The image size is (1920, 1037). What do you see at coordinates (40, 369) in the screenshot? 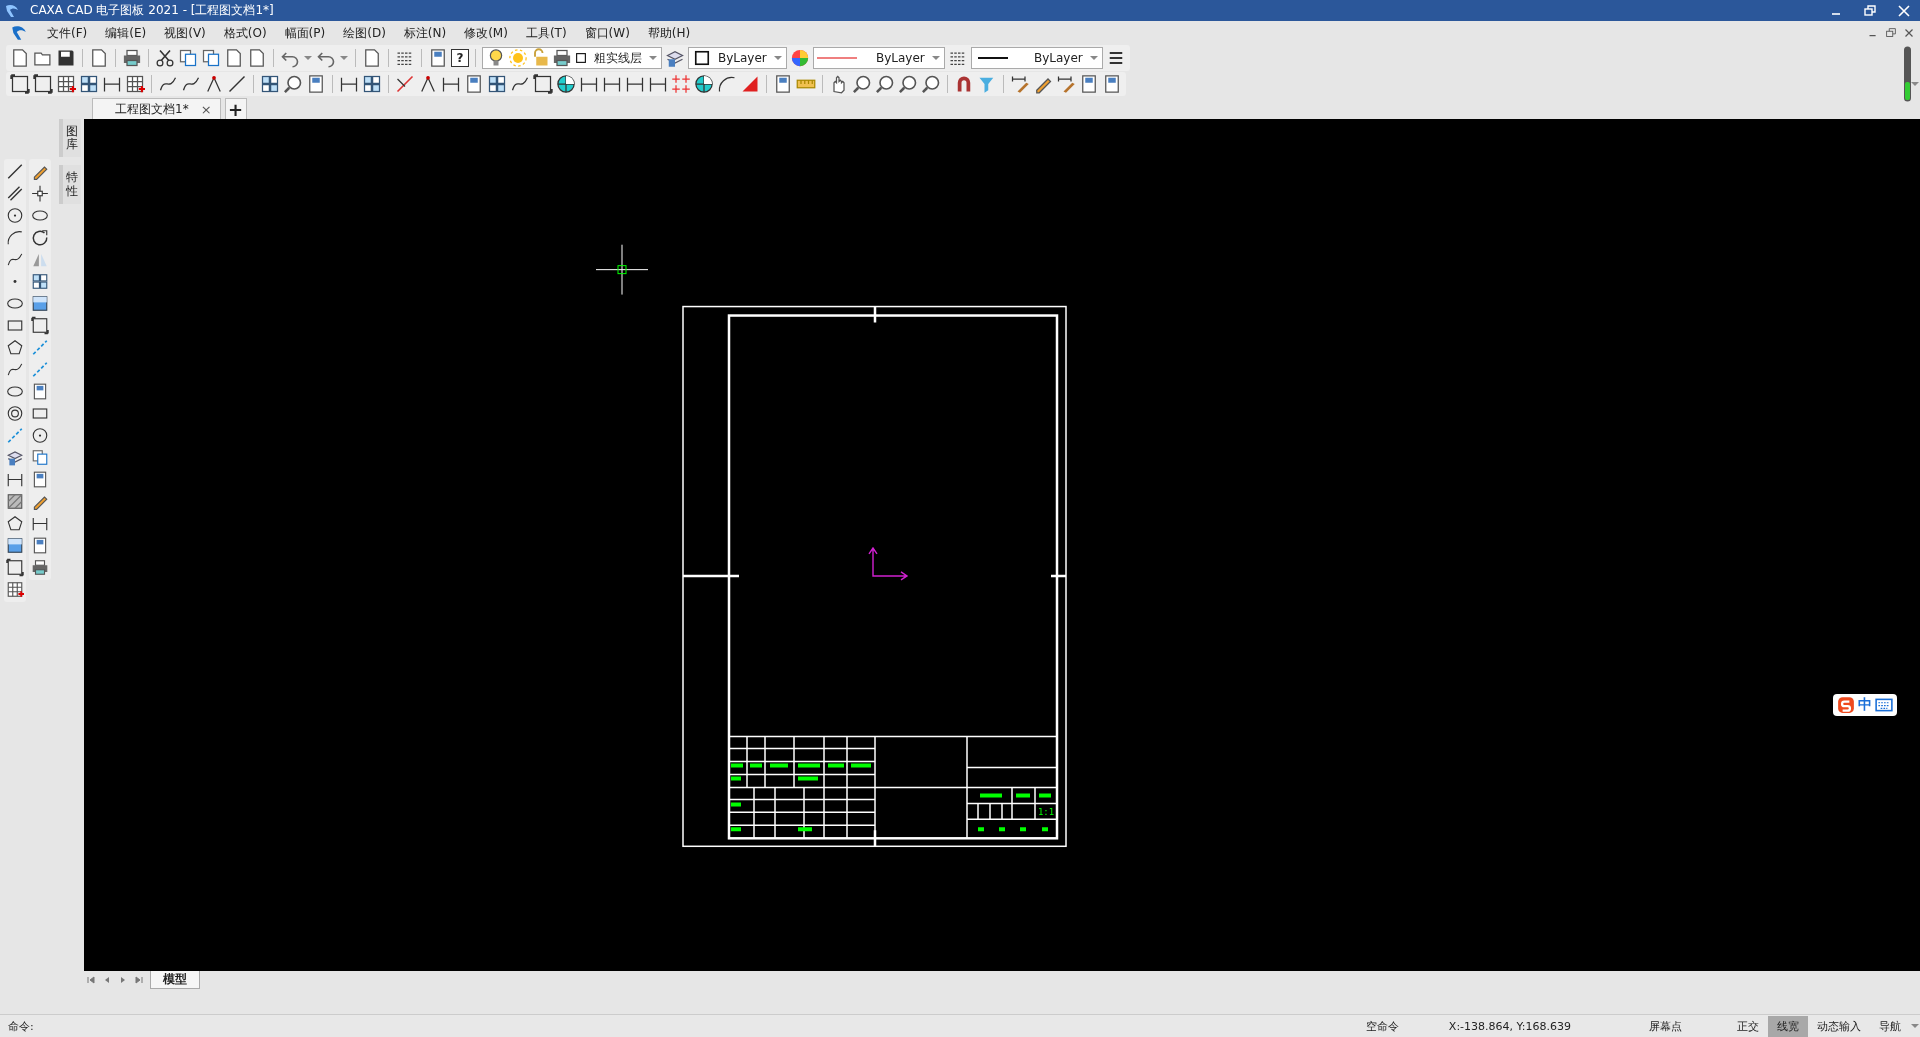
I see `dash-icon` at bounding box center [40, 369].